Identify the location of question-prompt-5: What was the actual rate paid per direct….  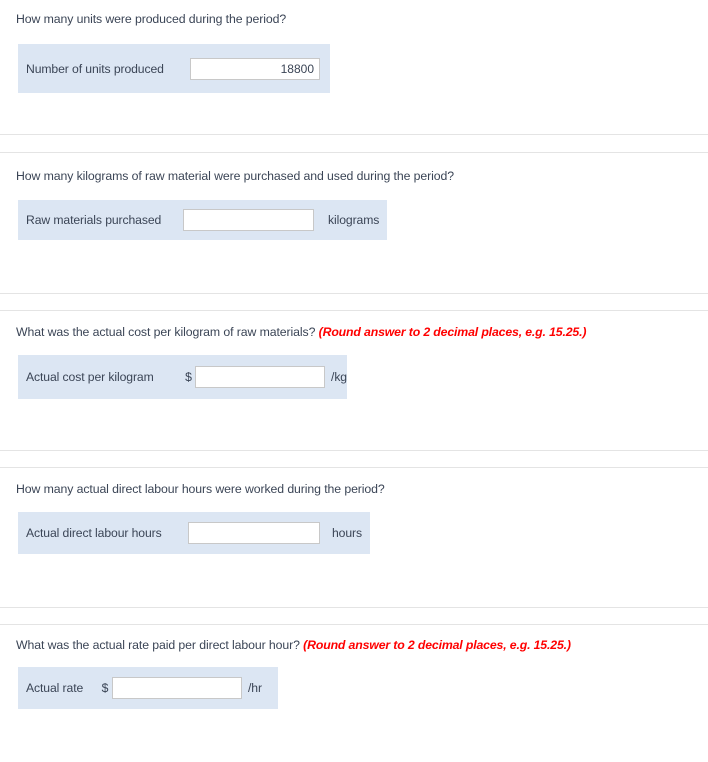
(293, 645).